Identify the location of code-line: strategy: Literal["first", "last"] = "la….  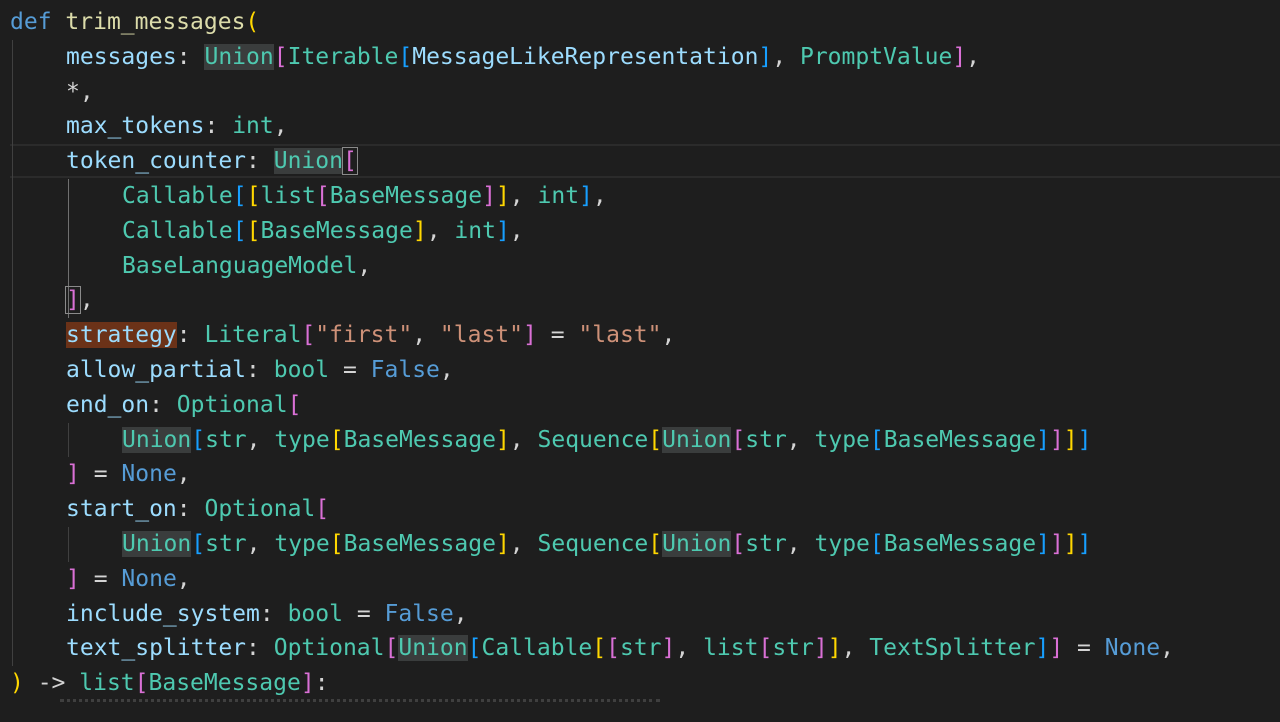
(370, 335).